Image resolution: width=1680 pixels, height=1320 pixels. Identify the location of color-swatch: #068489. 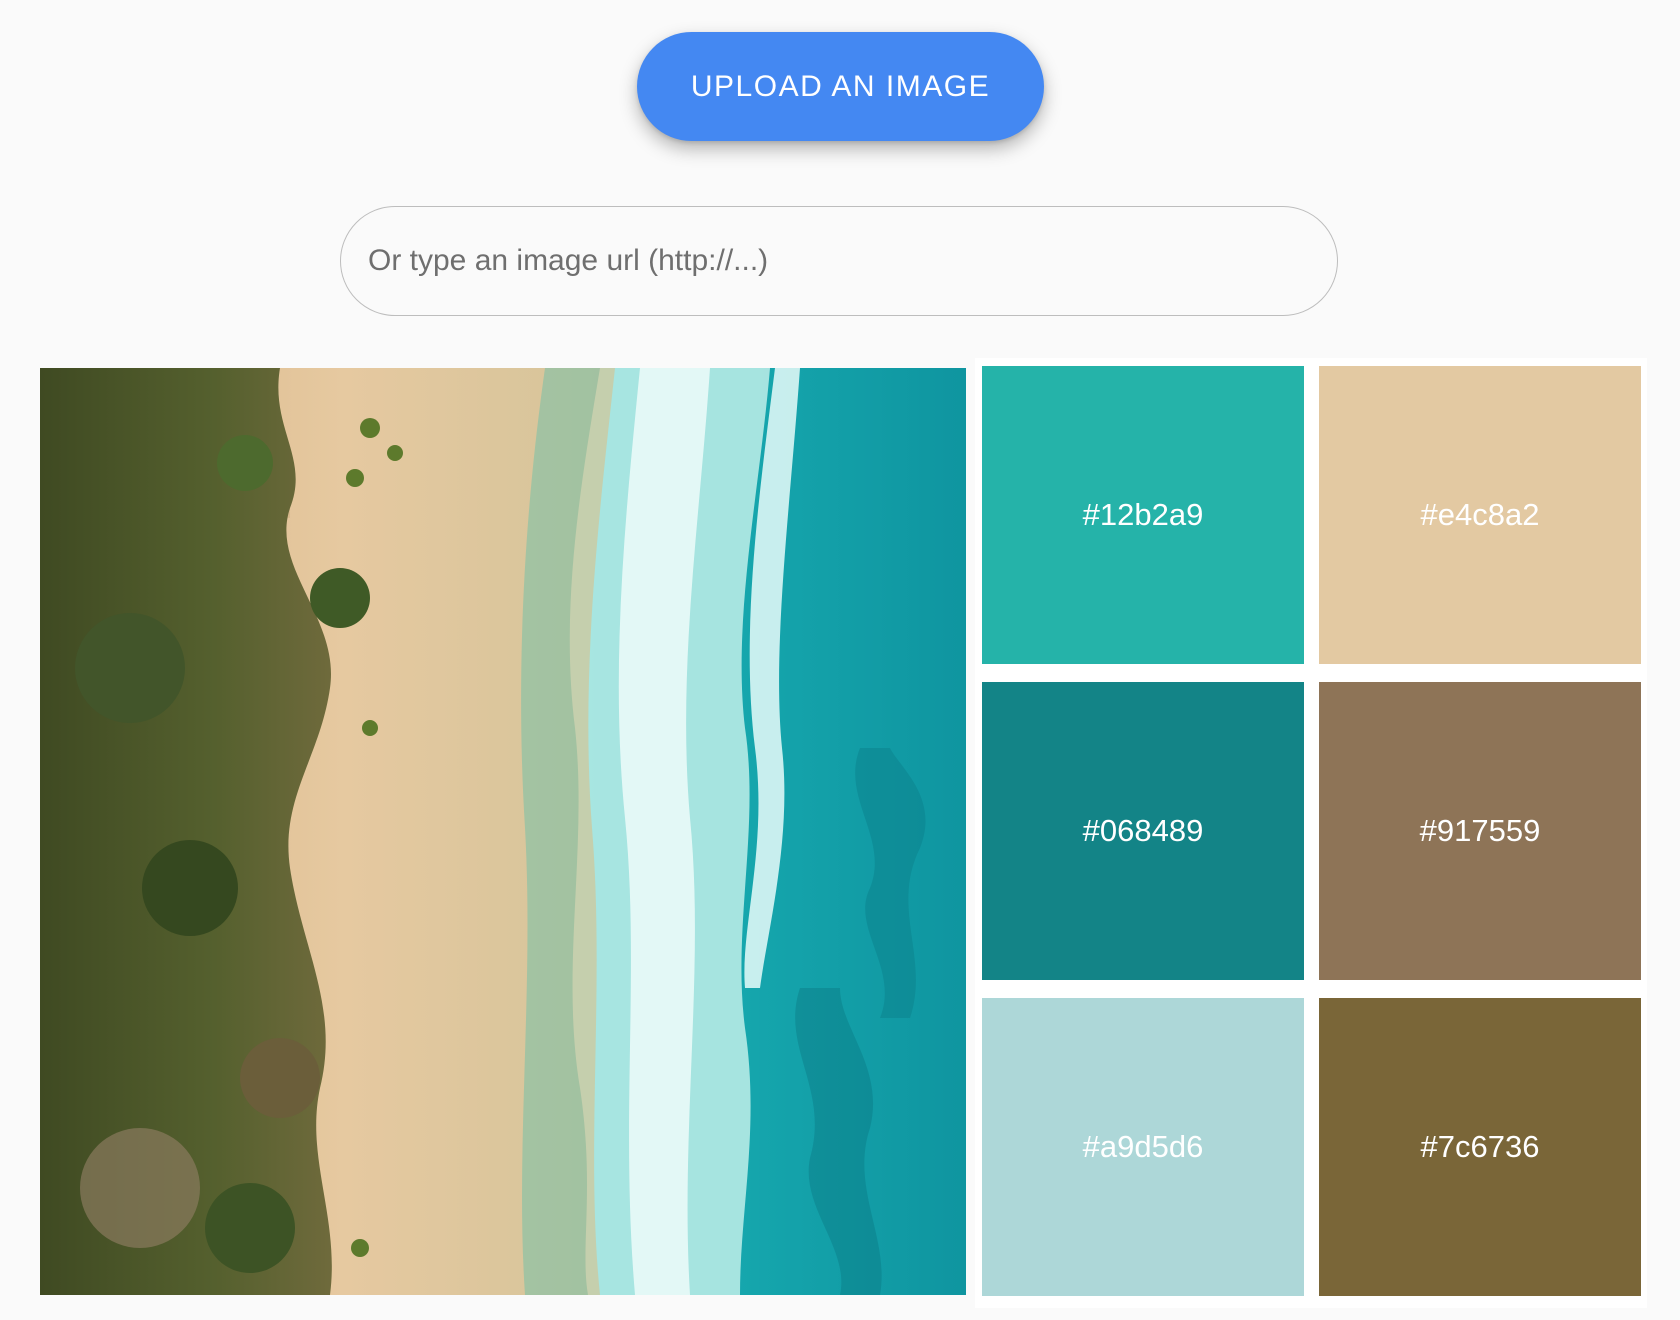
(1143, 831).